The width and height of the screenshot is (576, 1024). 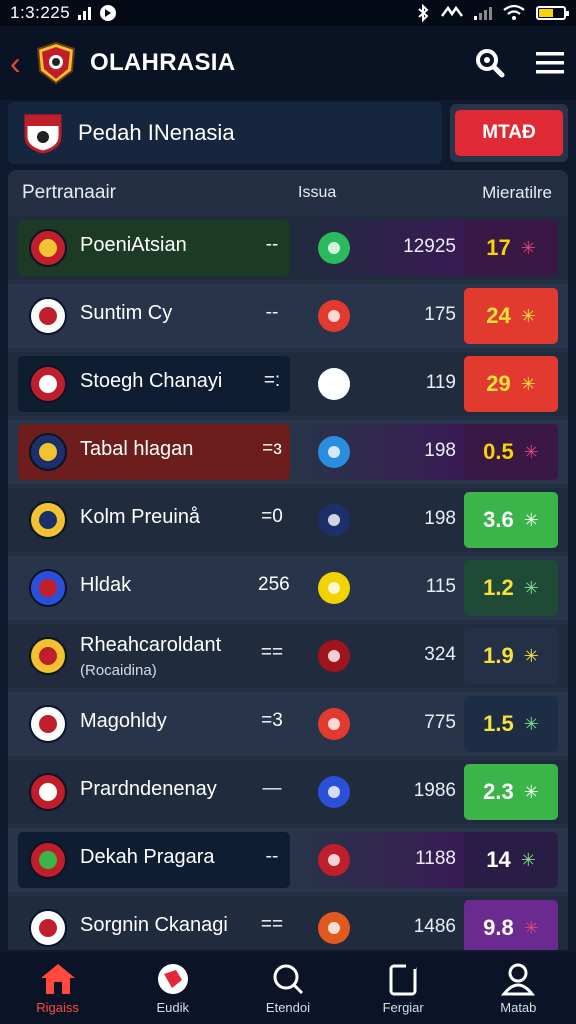 I want to click on team-name: Dekah Pragara, so click(x=147, y=857).